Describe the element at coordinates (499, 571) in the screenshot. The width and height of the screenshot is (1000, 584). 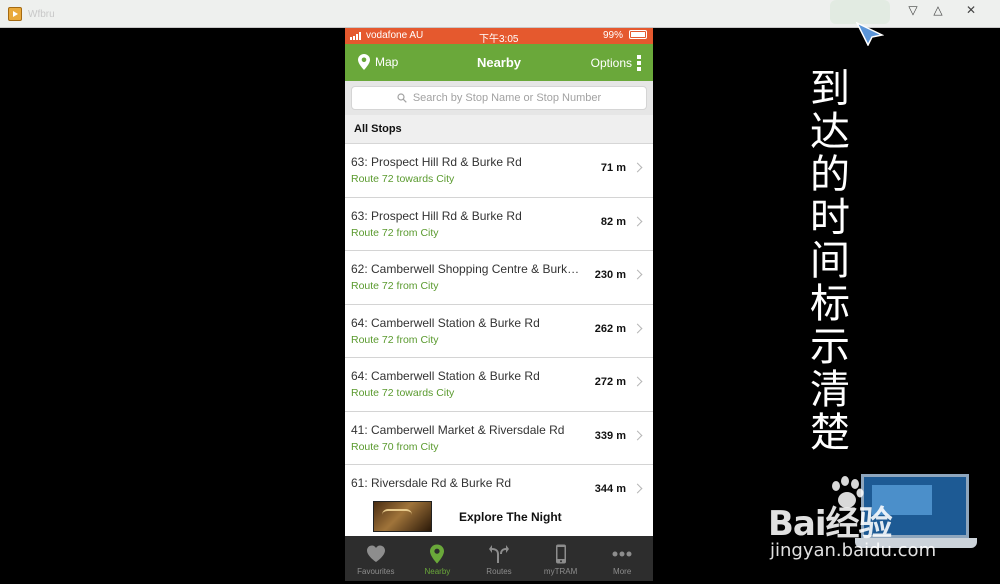
I see `tab-label: Routes` at that location.